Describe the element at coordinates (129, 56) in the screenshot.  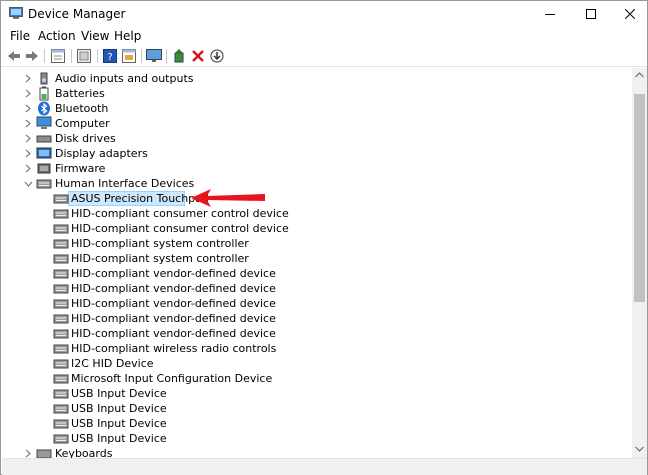
I see `view-button` at that location.